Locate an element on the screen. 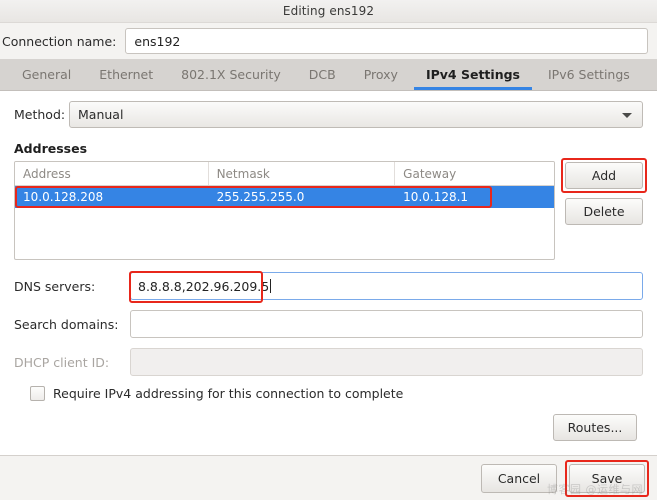  chevron-down-icon is located at coordinates (627, 115).